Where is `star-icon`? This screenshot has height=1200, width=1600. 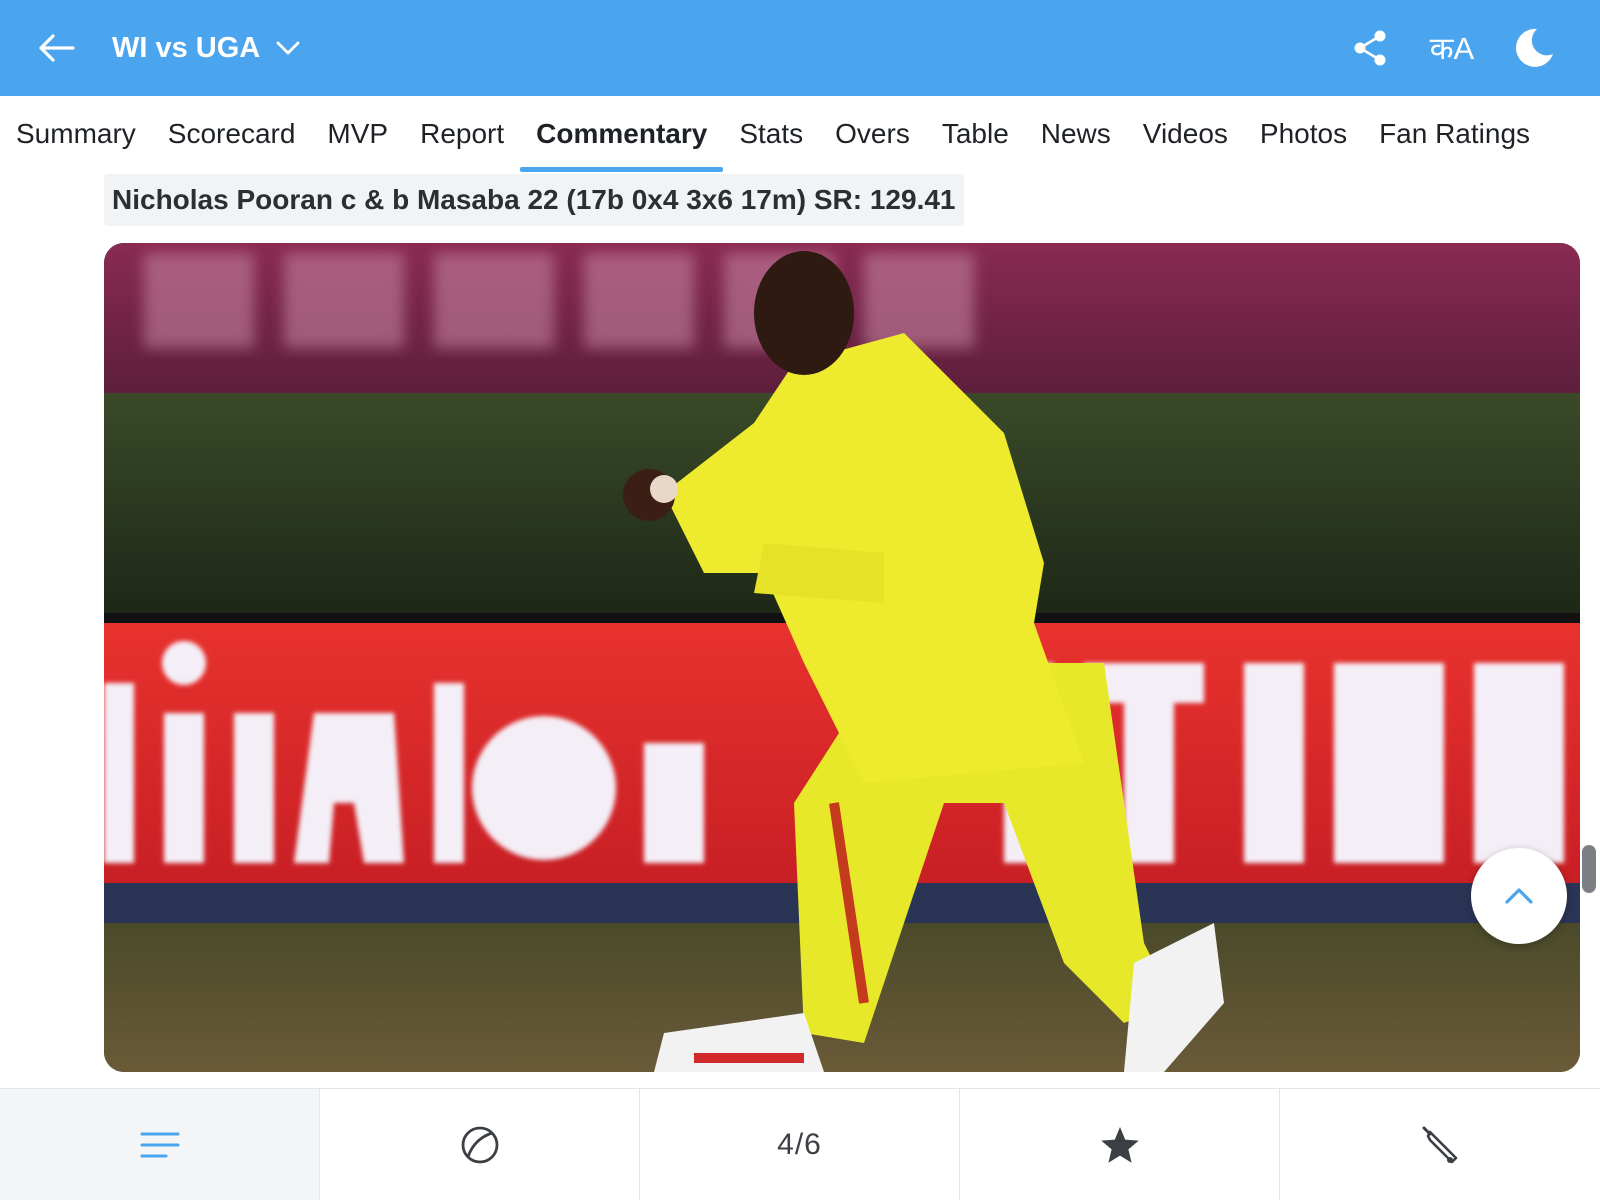
star-icon is located at coordinates (1119, 1145).